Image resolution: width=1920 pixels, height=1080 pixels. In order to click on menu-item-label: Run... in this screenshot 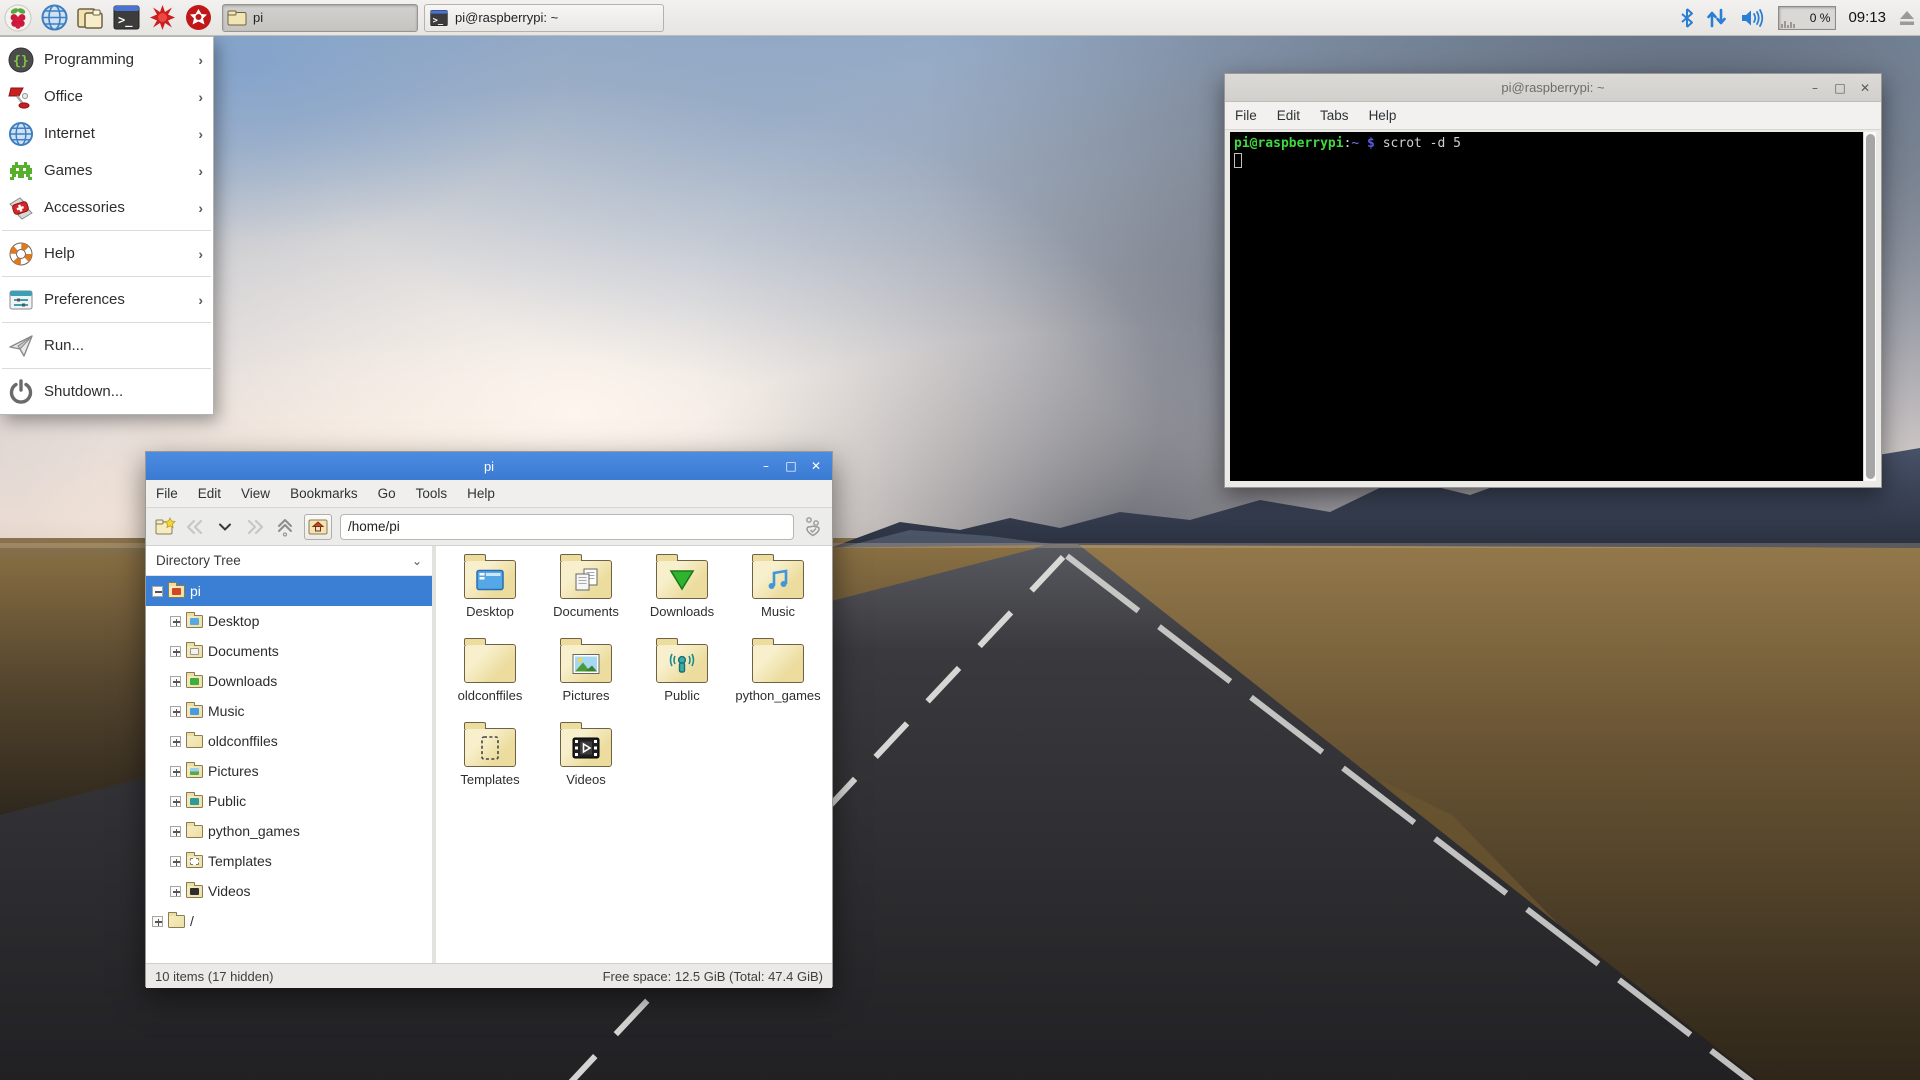, I will do `click(64, 345)`.